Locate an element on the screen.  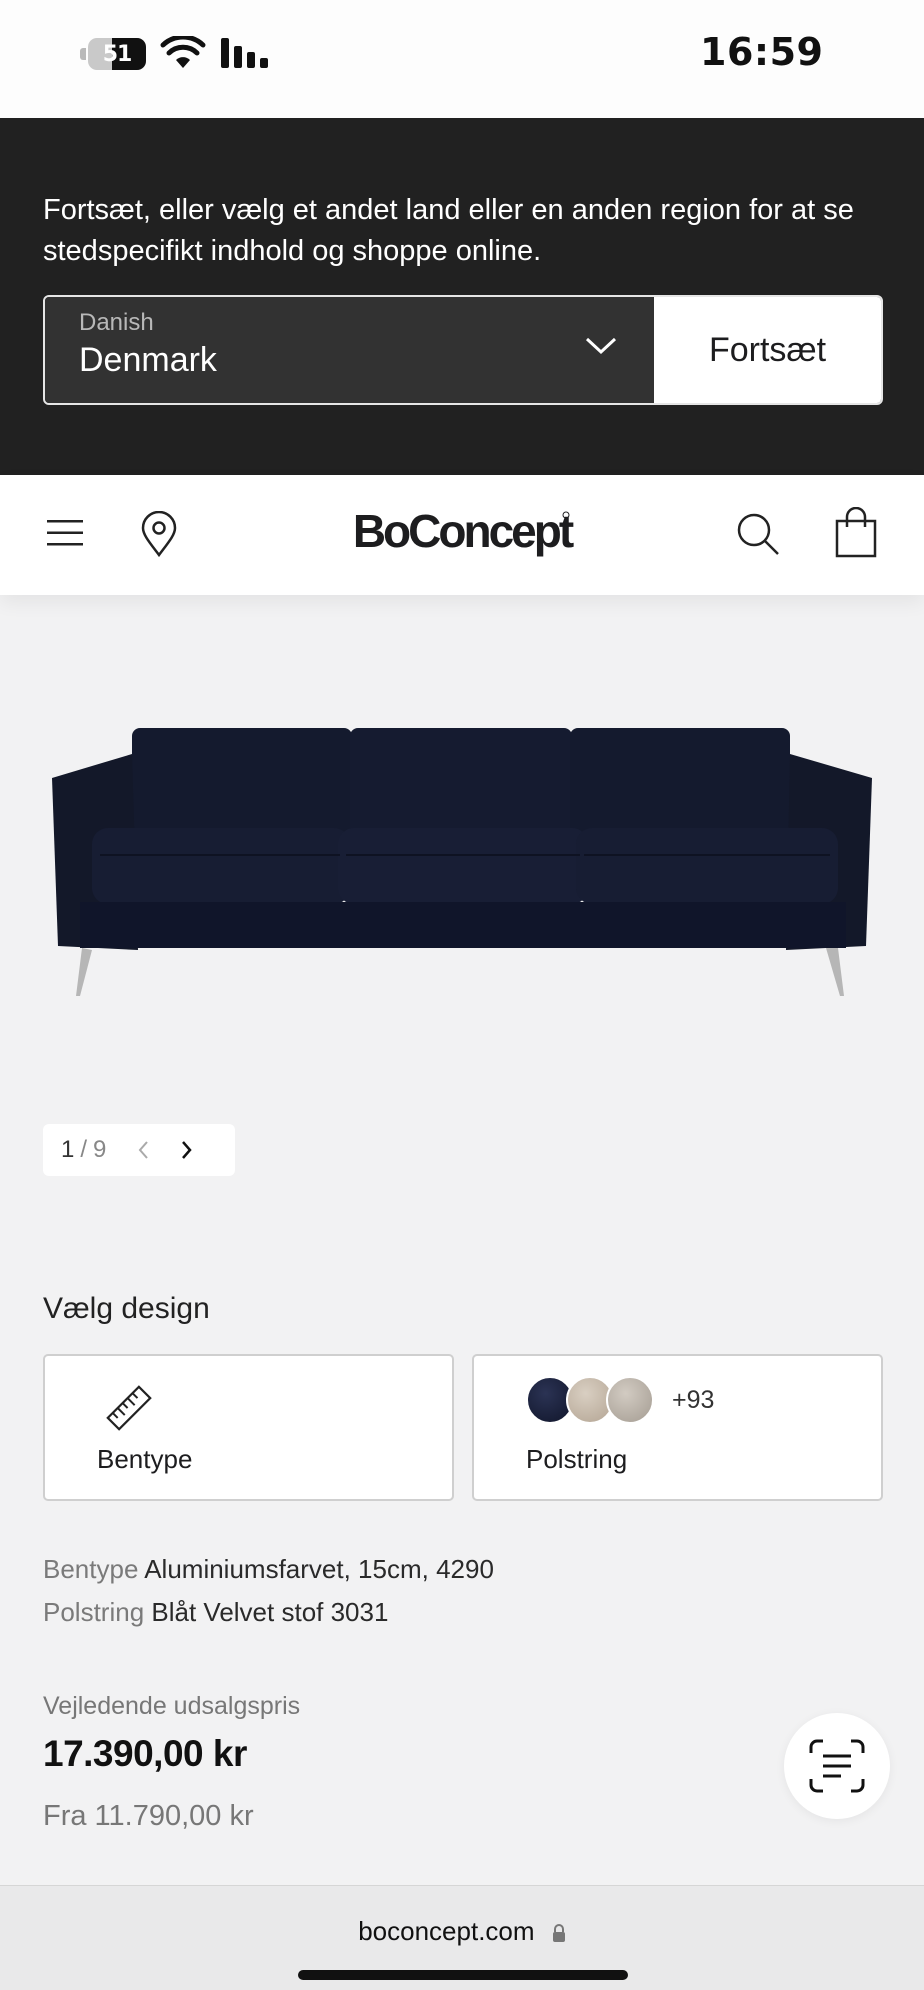
region-selector: Danish Denmark Fortsæt is located at coordinates (463, 350).